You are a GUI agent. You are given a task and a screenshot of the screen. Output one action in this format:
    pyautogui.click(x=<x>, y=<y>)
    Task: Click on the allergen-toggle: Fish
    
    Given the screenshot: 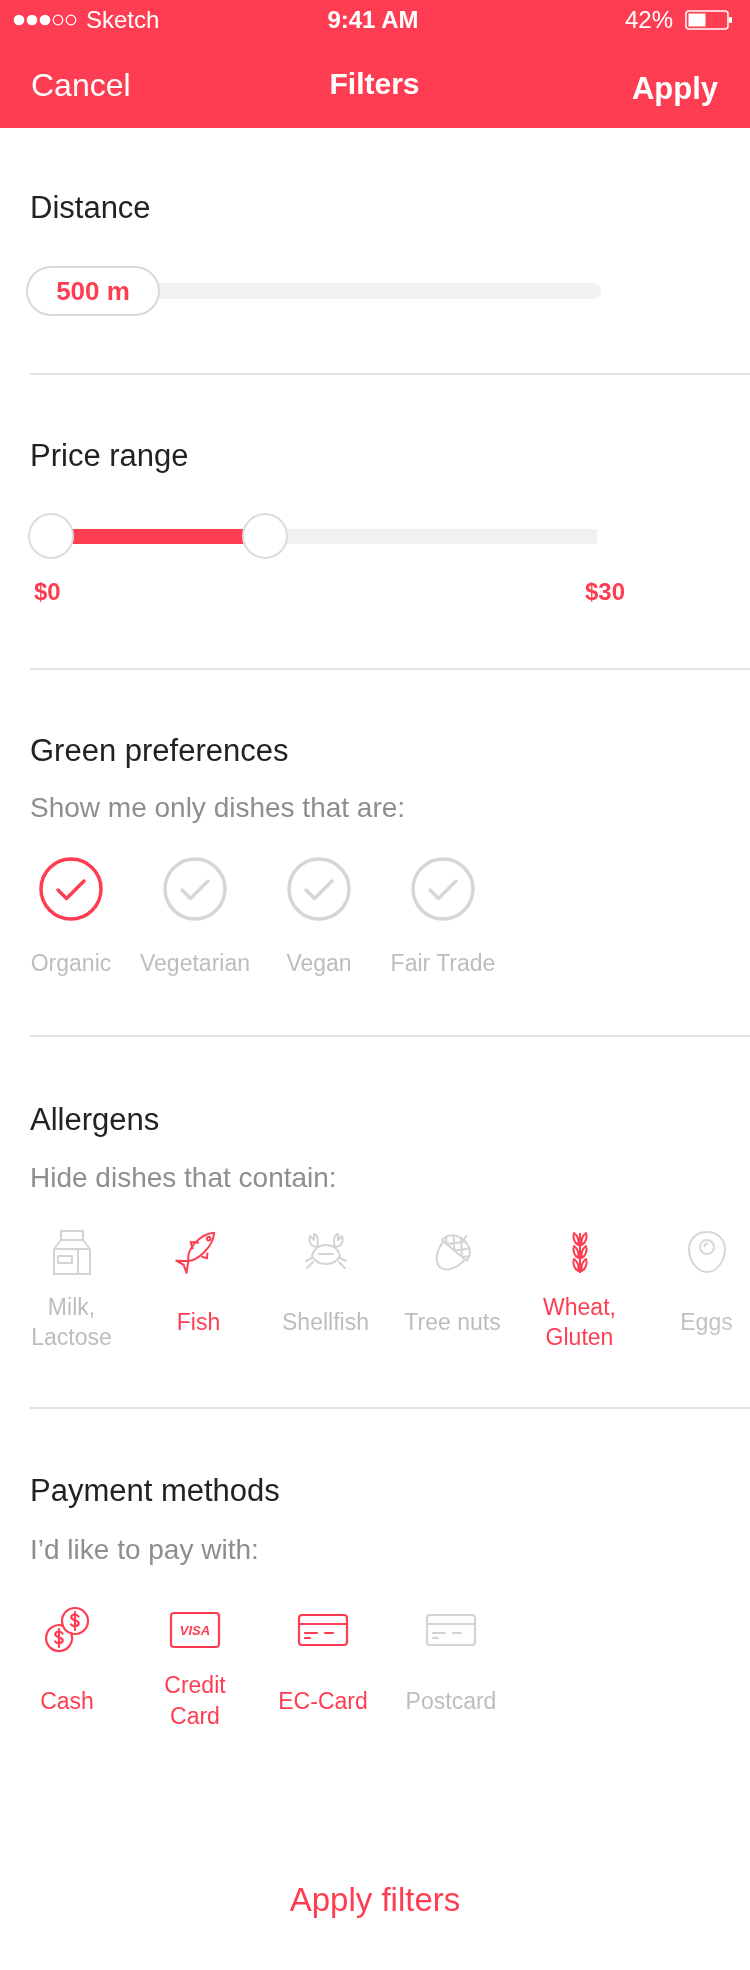 What is the action you would take?
    pyautogui.click(x=198, y=1290)
    